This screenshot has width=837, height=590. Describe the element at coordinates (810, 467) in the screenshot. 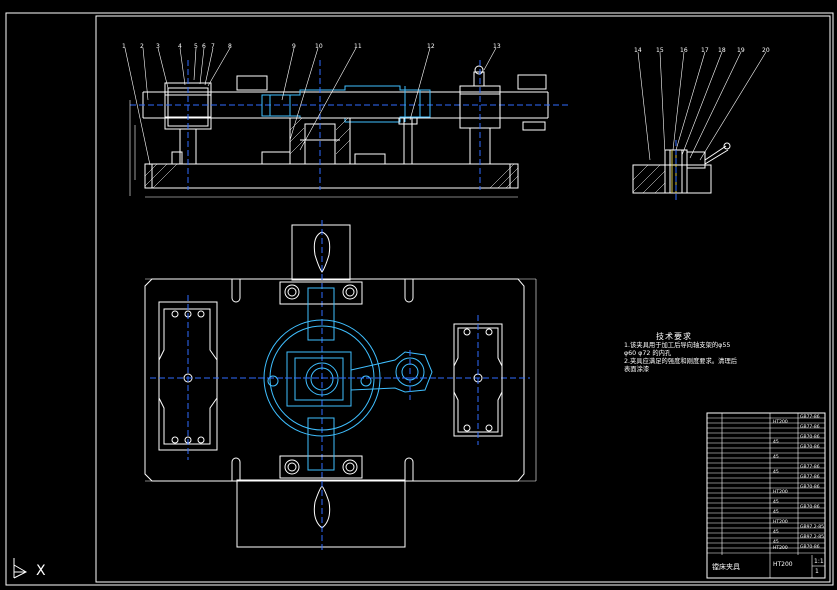

I see `tb-code-5: GB77-86` at that location.